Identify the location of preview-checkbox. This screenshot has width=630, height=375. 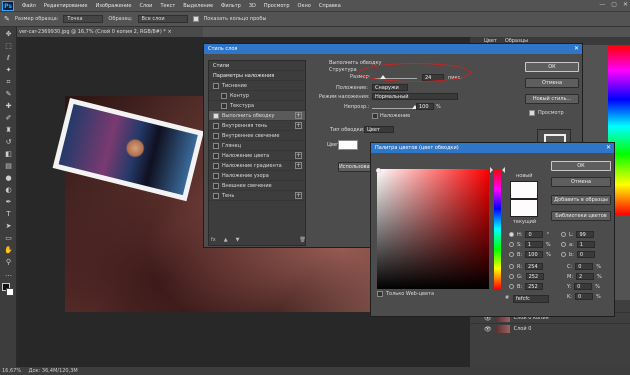
(532, 113).